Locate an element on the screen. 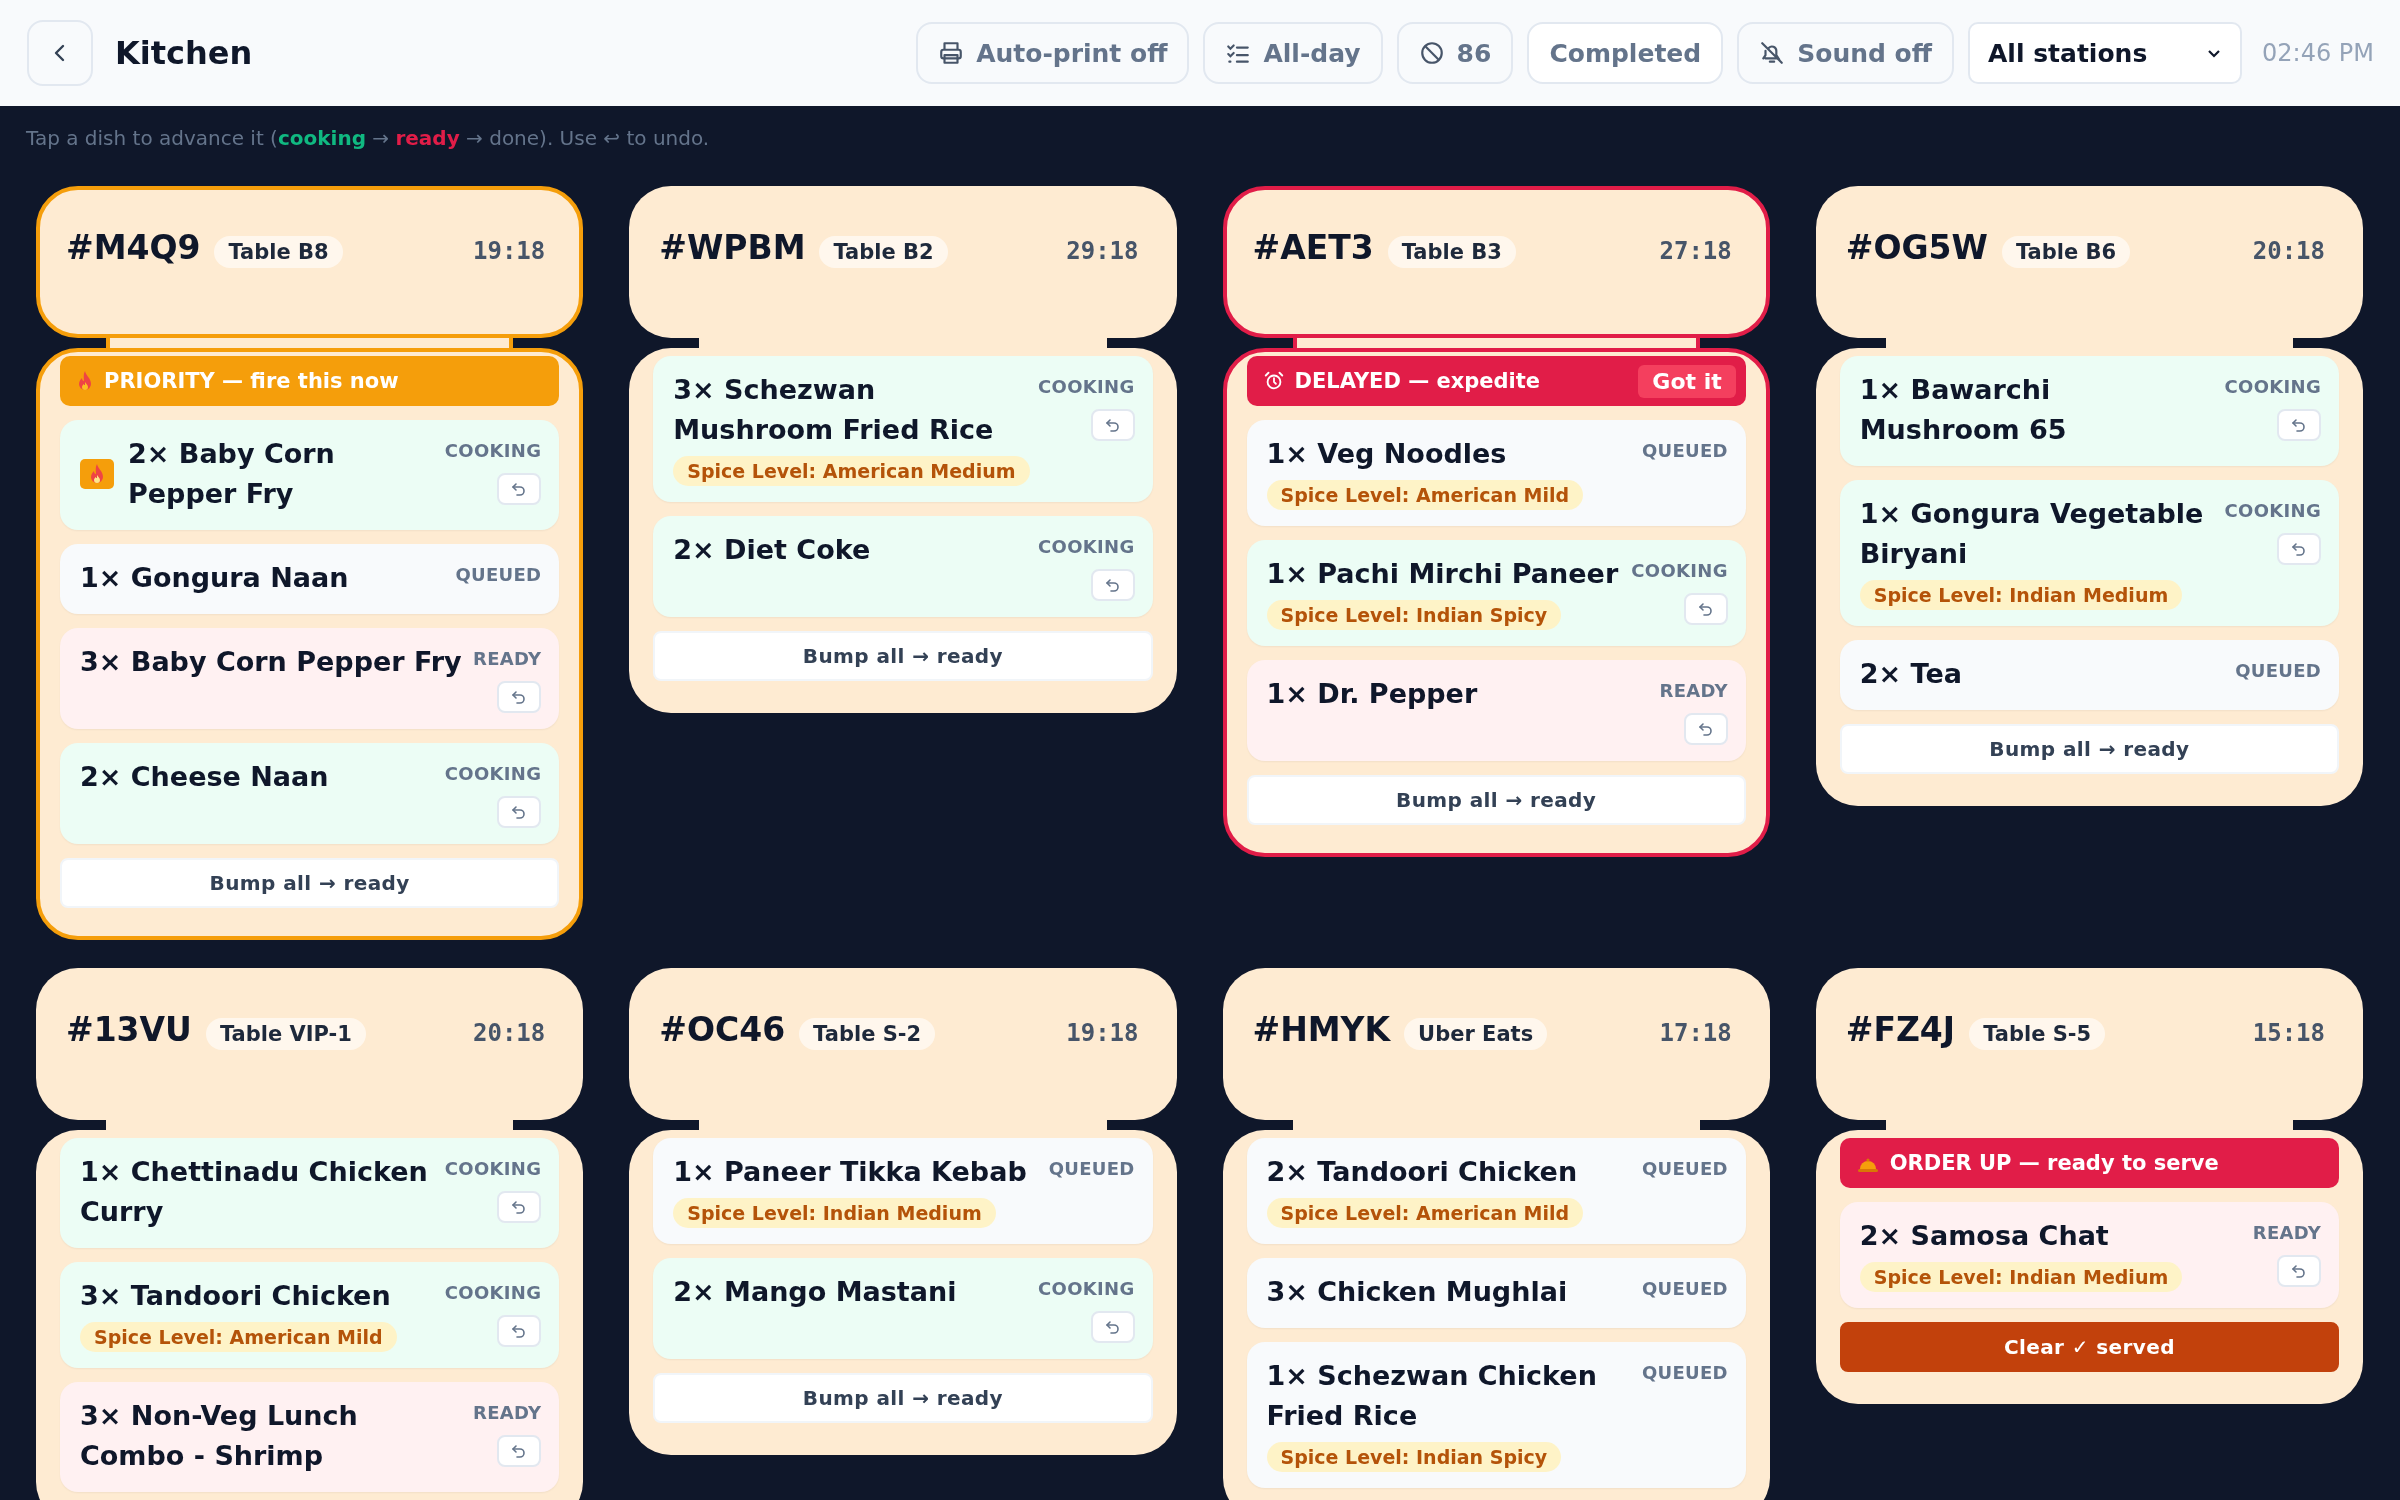 Image resolution: width=2400 pixels, height=1500 pixels. order-number: #AET3 is located at coordinates (1313, 247).